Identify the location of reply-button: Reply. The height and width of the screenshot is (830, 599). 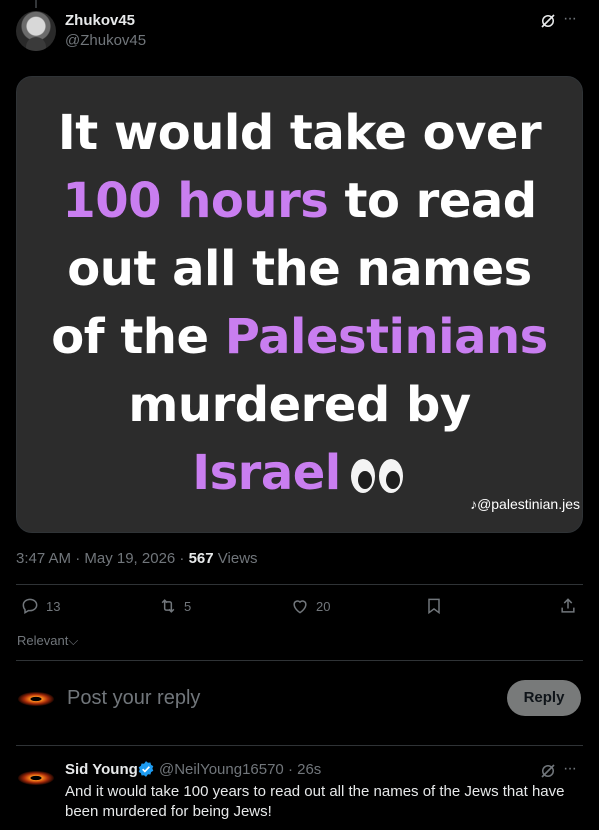
(544, 698).